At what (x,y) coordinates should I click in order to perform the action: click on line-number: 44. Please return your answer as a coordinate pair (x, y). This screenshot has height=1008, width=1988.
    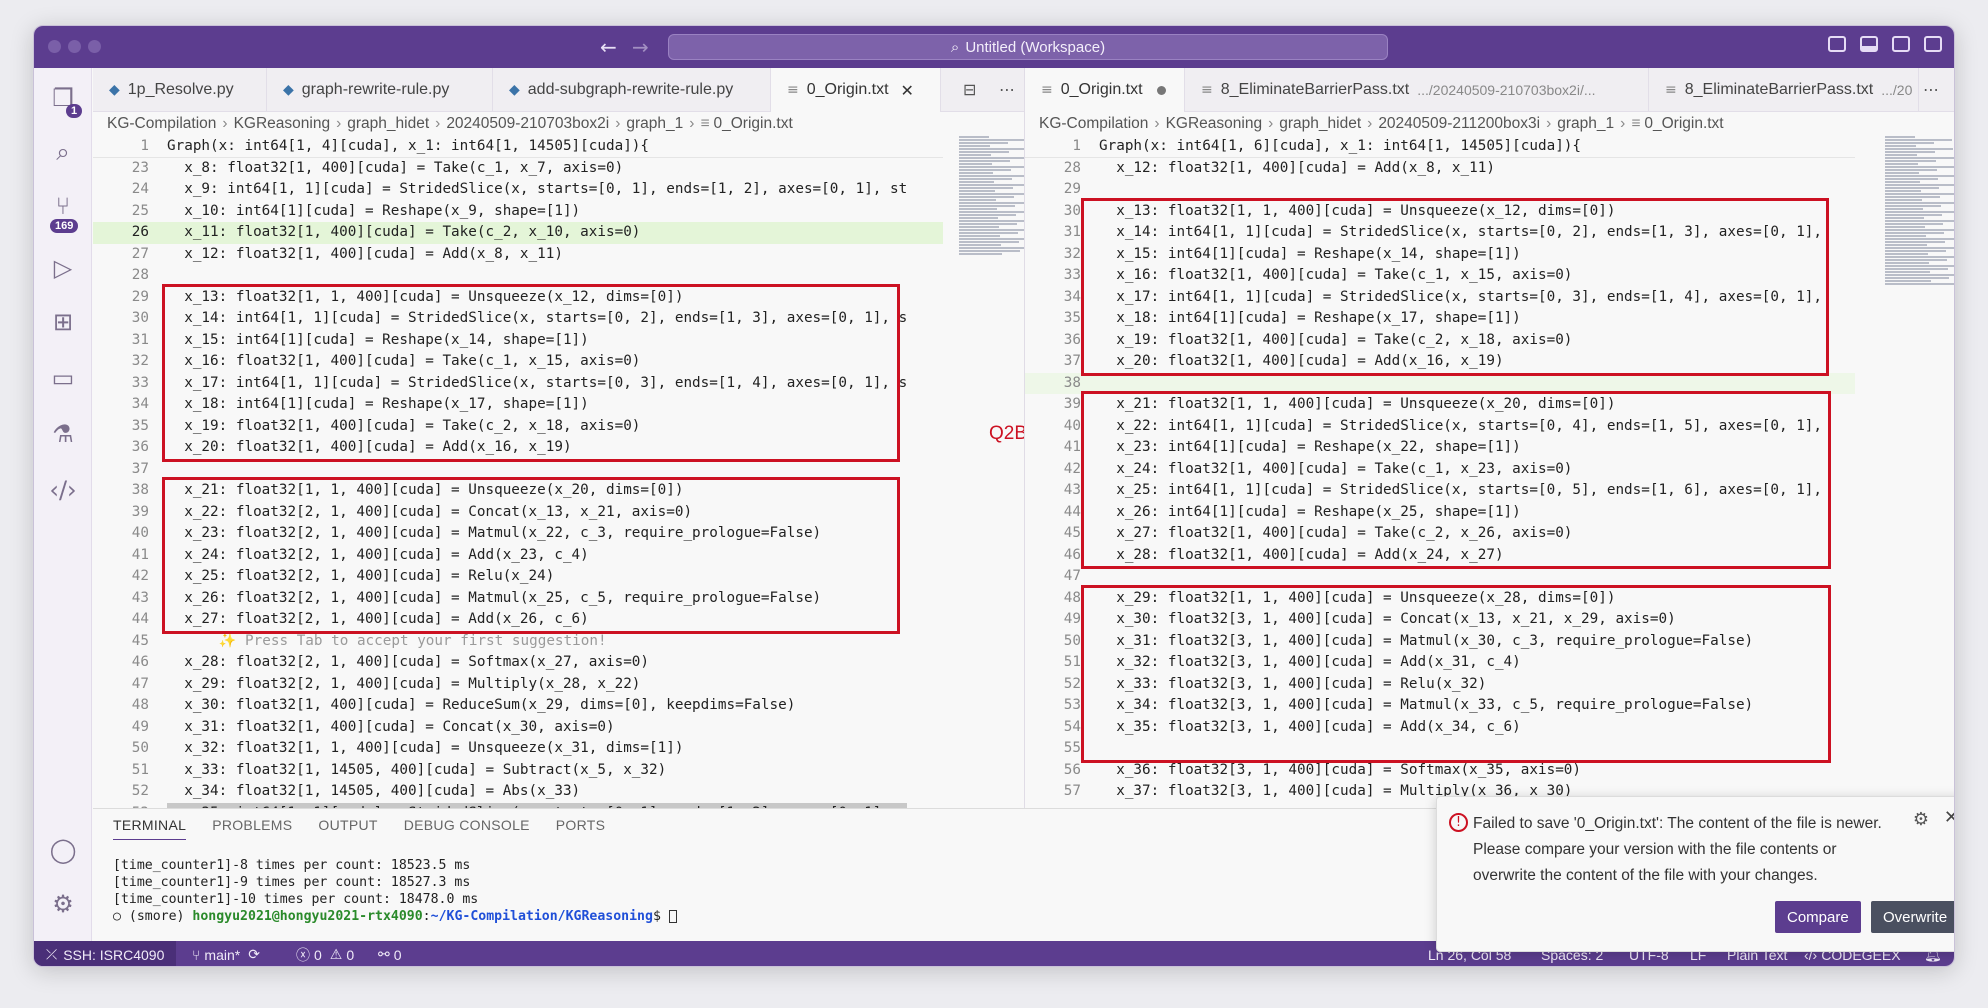
    Looking at the image, I should click on (1072, 511).